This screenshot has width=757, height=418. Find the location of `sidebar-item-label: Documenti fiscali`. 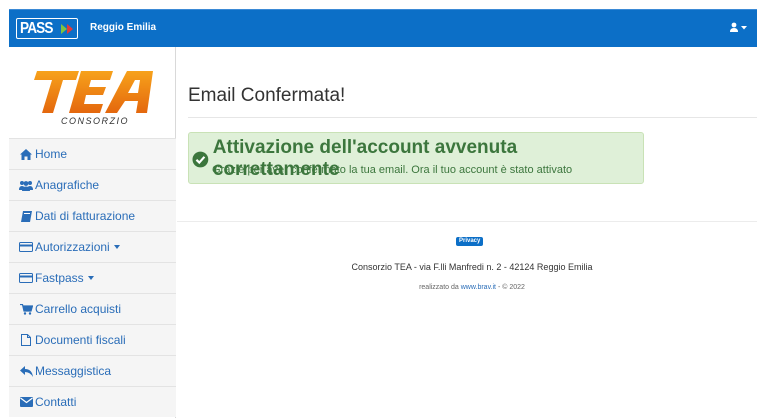

sidebar-item-label: Documenti fiscali is located at coordinates (80, 340).